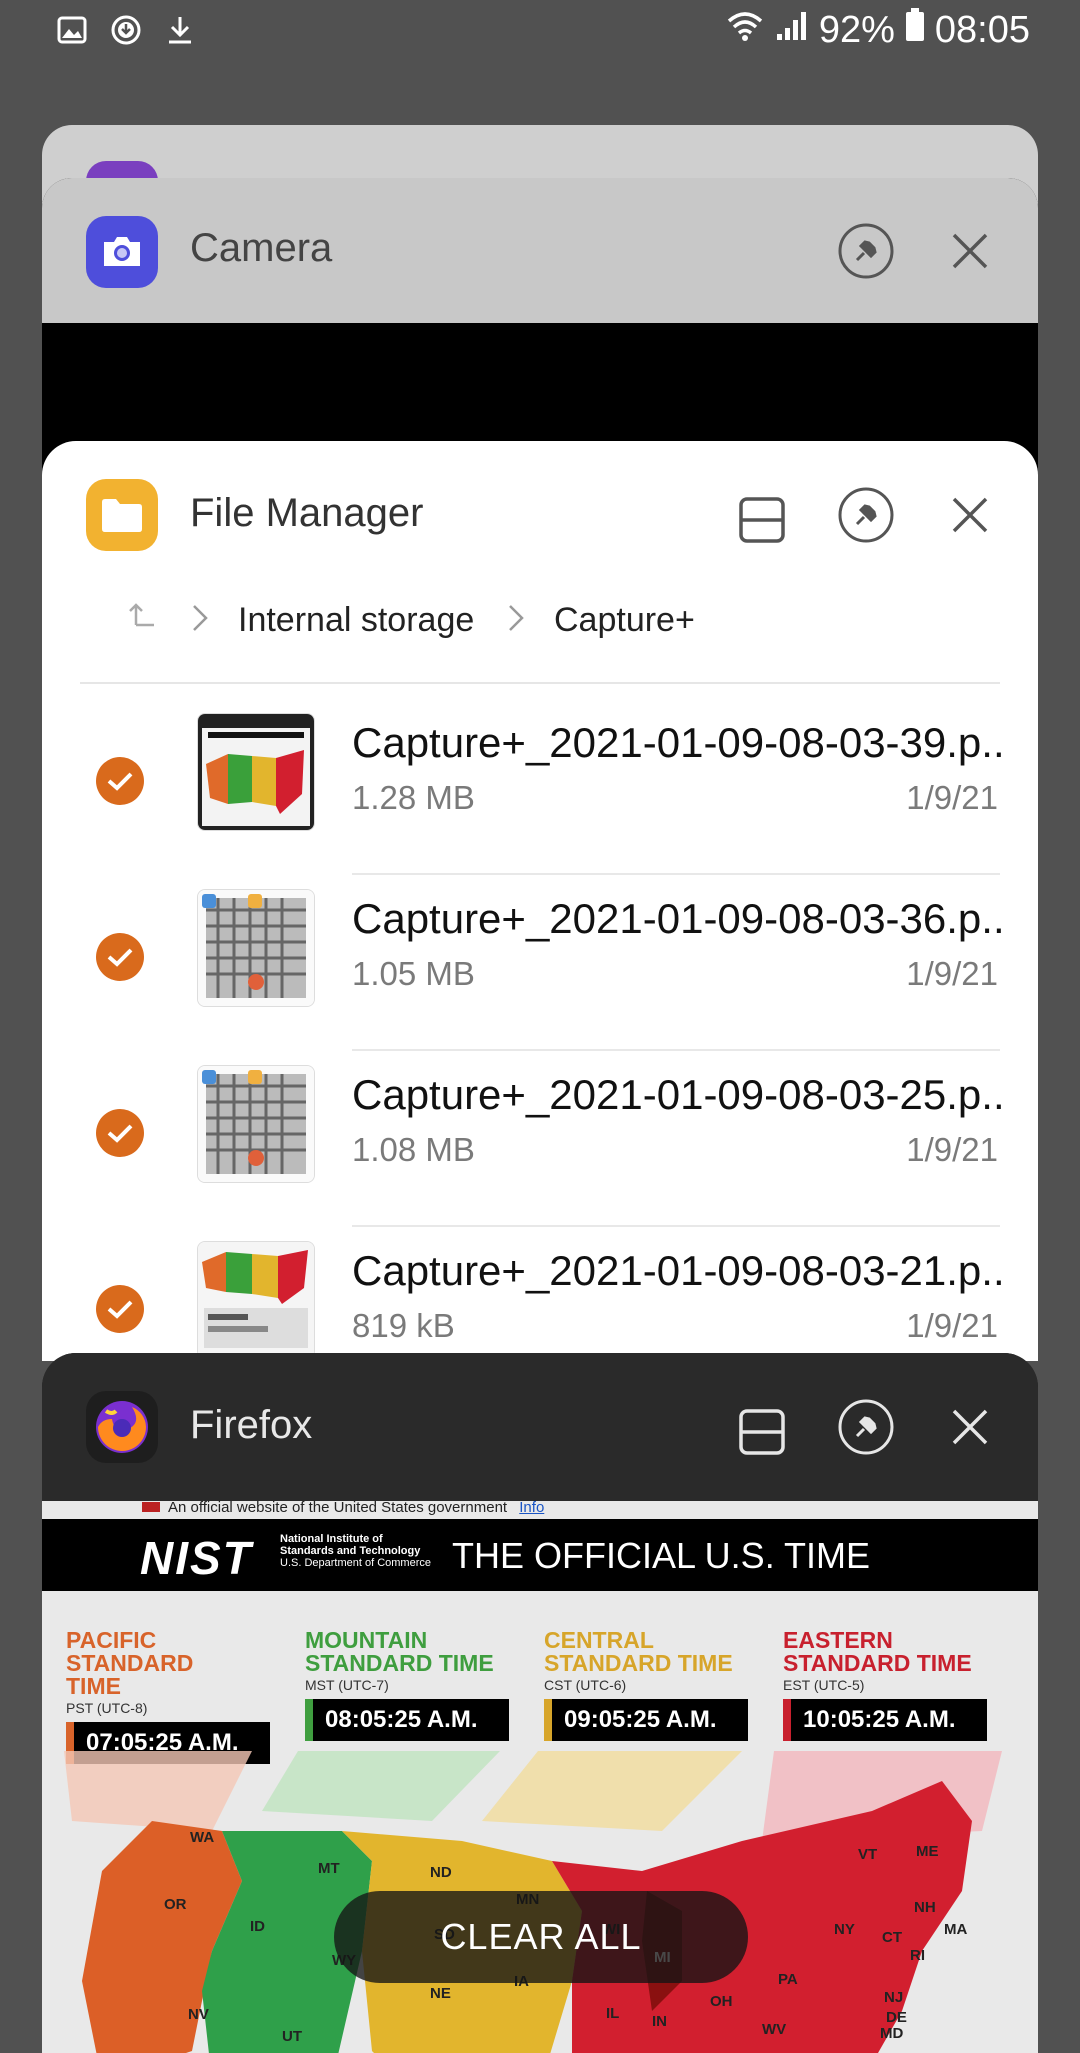  I want to click on download-icon, so click(180, 30).